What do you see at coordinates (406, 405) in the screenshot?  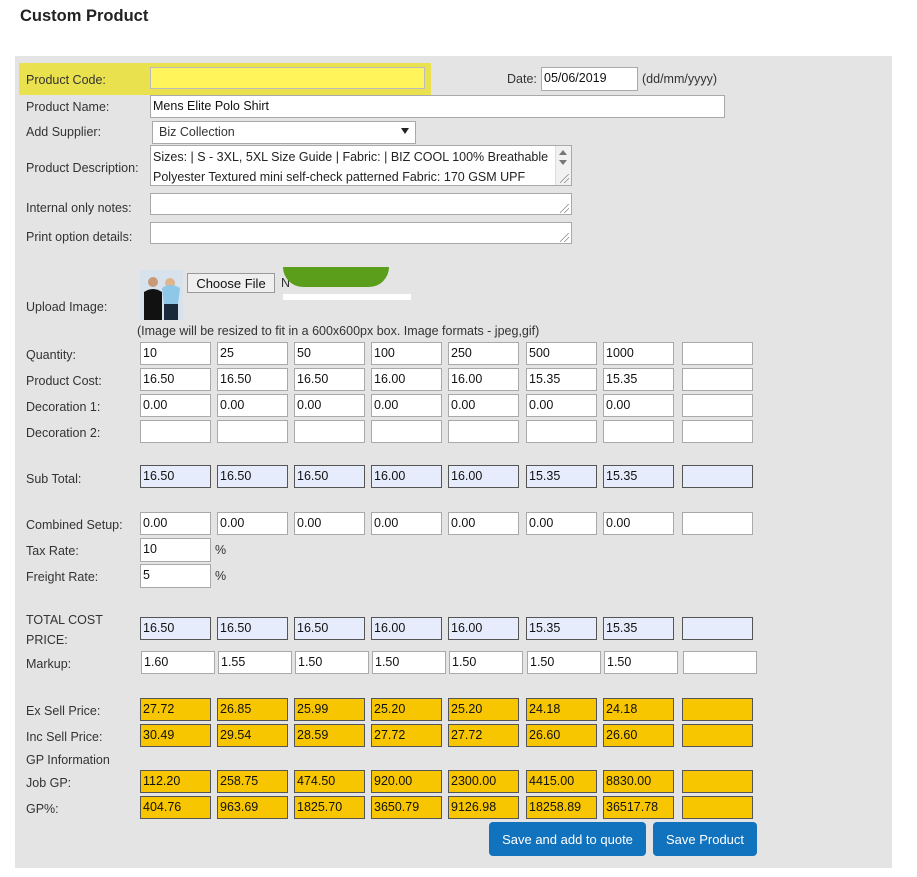 I see `decoration1-cell-4: 0.00` at bounding box center [406, 405].